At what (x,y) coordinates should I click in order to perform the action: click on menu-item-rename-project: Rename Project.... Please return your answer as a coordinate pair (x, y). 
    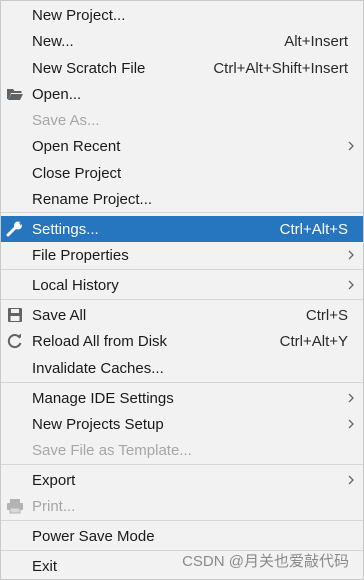
    Looking at the image, I should click on (182, 199).